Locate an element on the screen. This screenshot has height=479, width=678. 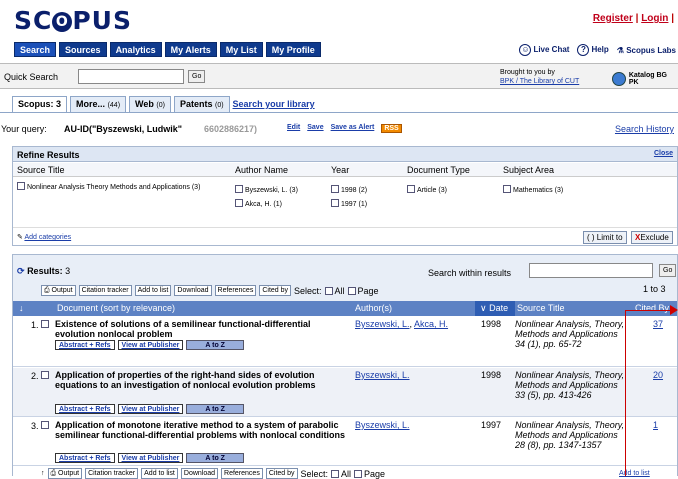
scopus-labs-link: ⚗ Scopus Labs is located at coordinates (646, 50).